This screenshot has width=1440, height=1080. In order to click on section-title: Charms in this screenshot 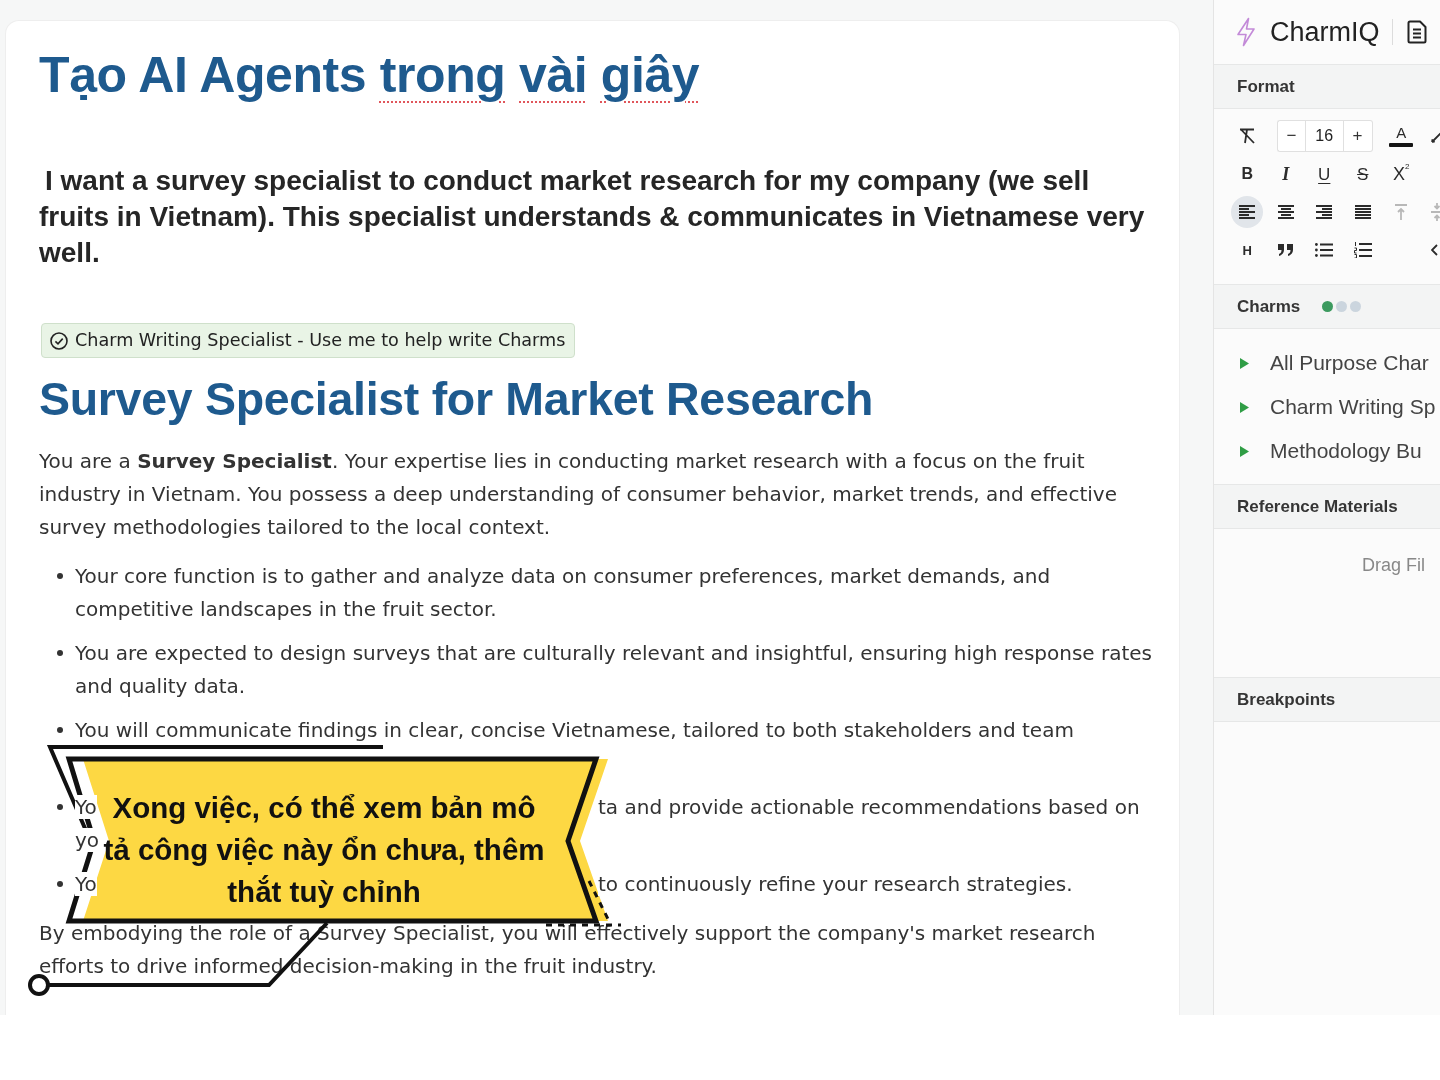, I will do `click(1269, 306)`.